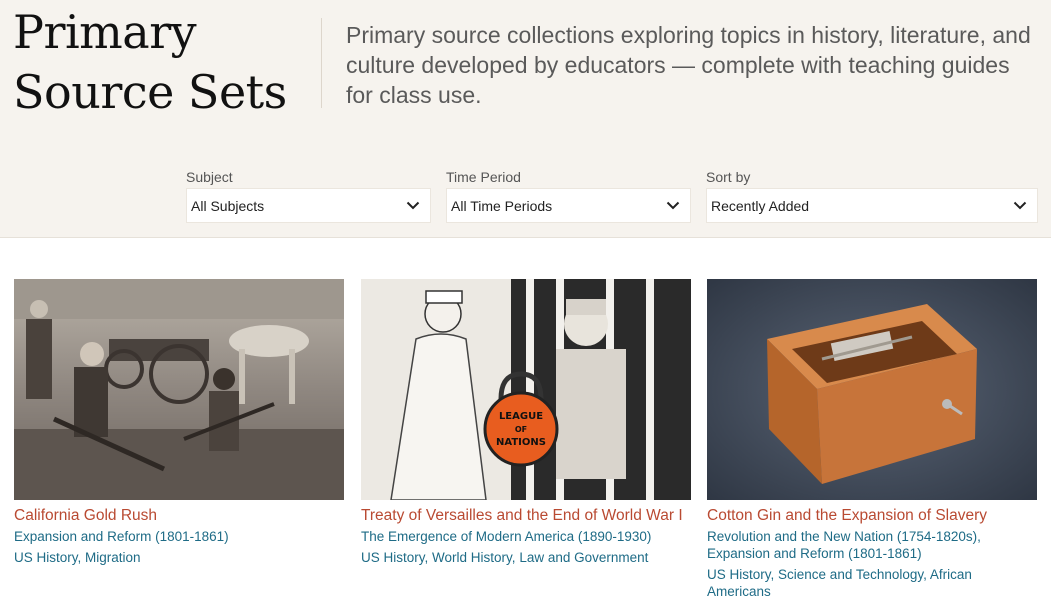 The width and height of the screenshot is (1051, 605). I want to click on sort-by-select-value: Recently Added, so click(760, 205).